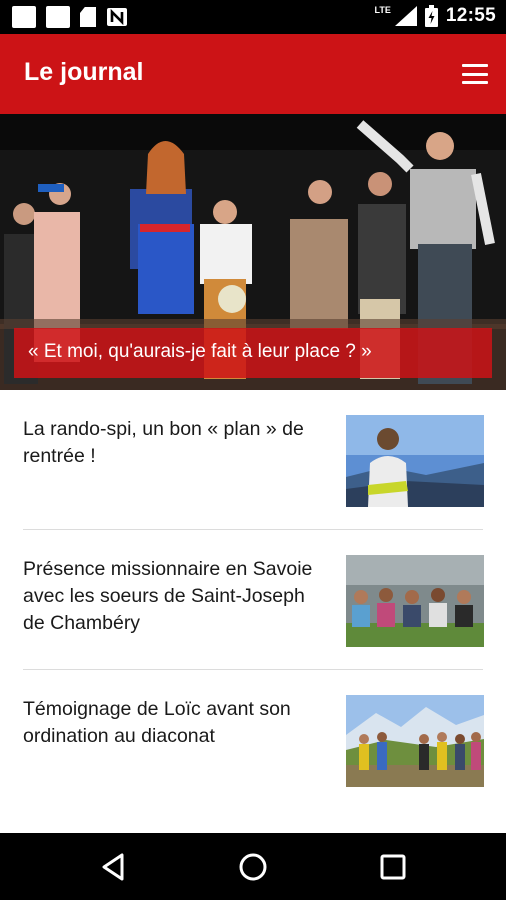 The height and width of the screenshot is (900, 506). What do you see at coordinates (88, 17) in the screenshot?
I see `sd-card-icon` at bounding box center [88, 17].